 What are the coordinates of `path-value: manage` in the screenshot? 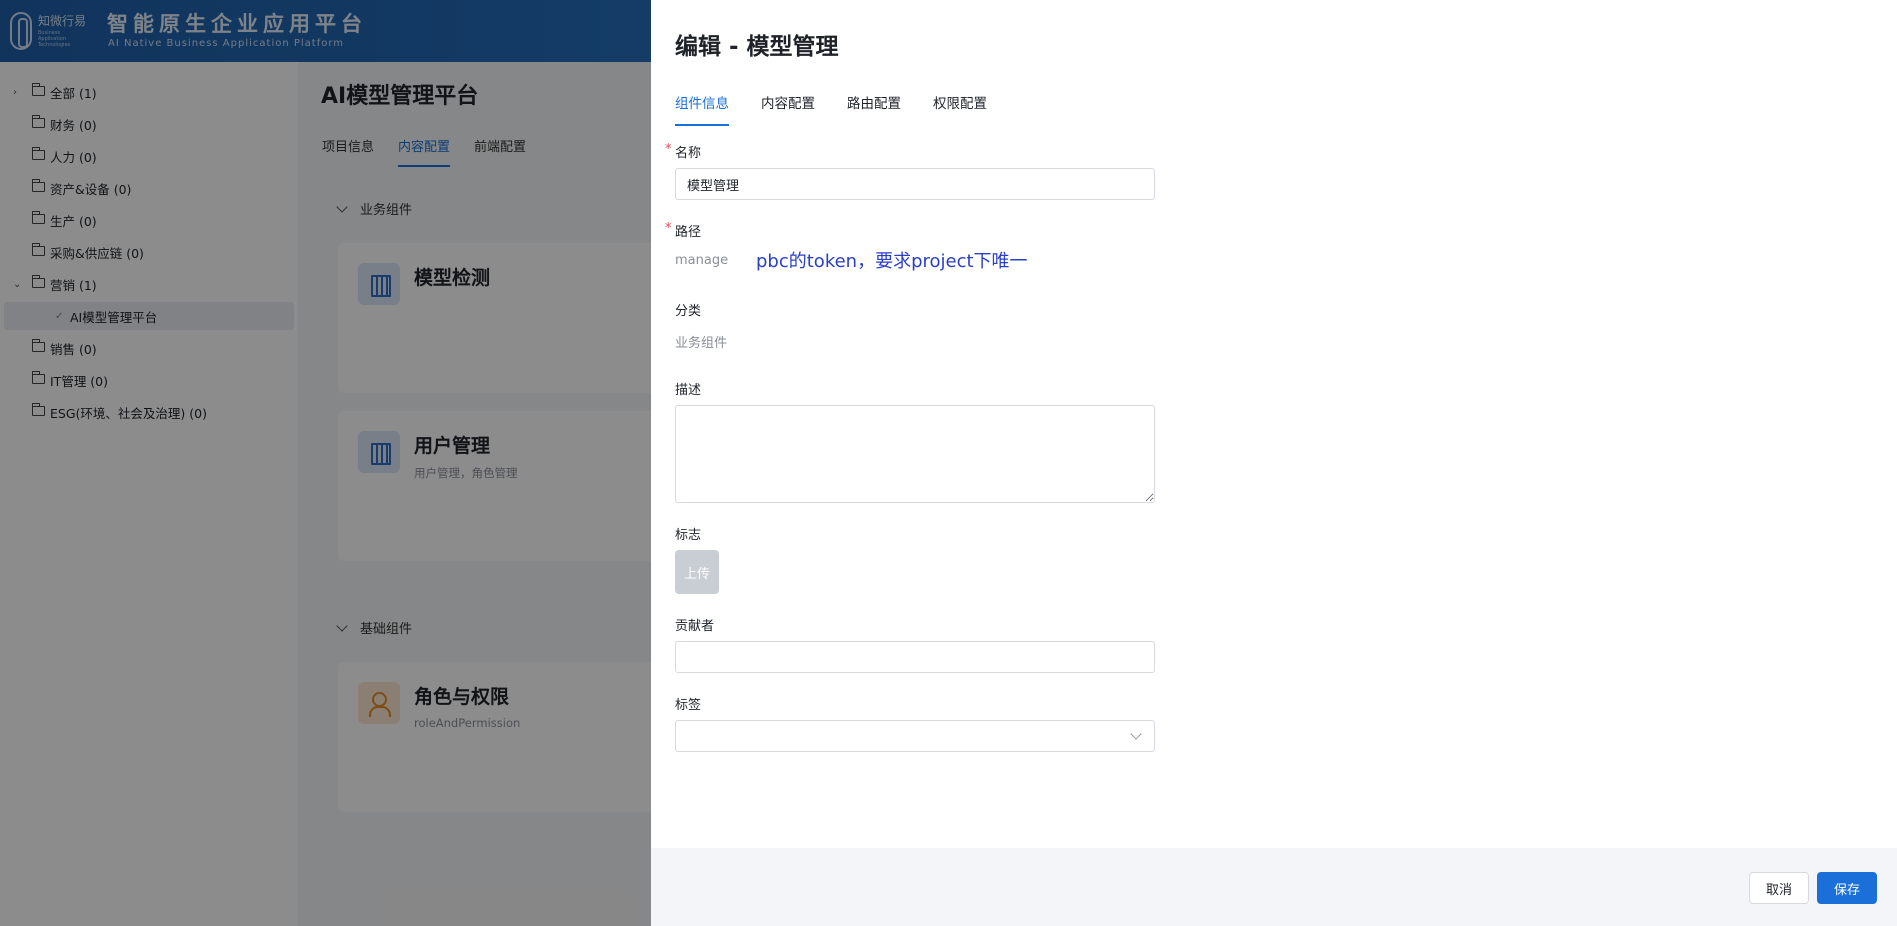 It's located at (702, 260).